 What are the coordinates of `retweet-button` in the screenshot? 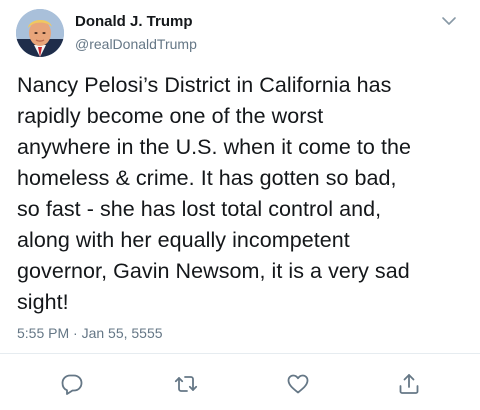 It's located at (186, 384).